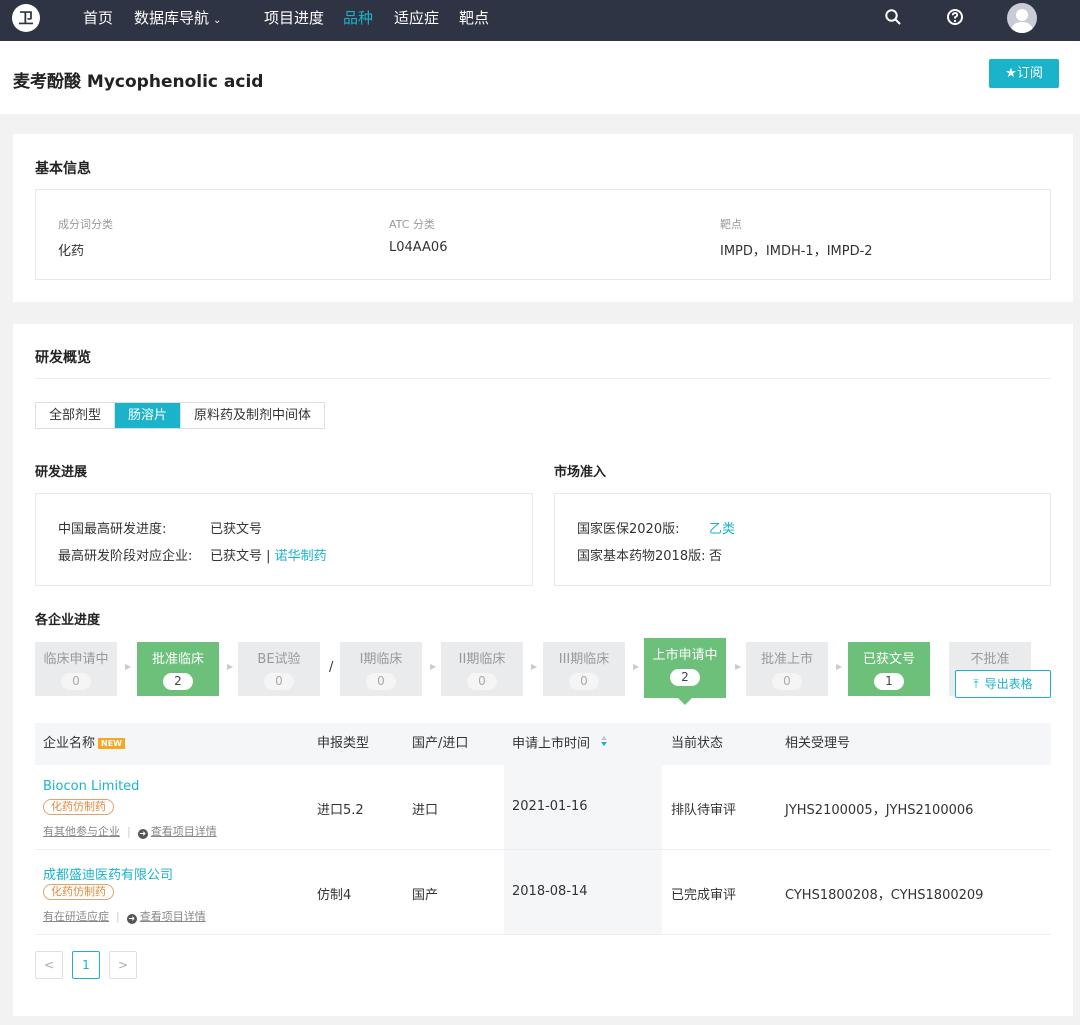  I want to click on field-label: 成分词分类, so click(85, 224).